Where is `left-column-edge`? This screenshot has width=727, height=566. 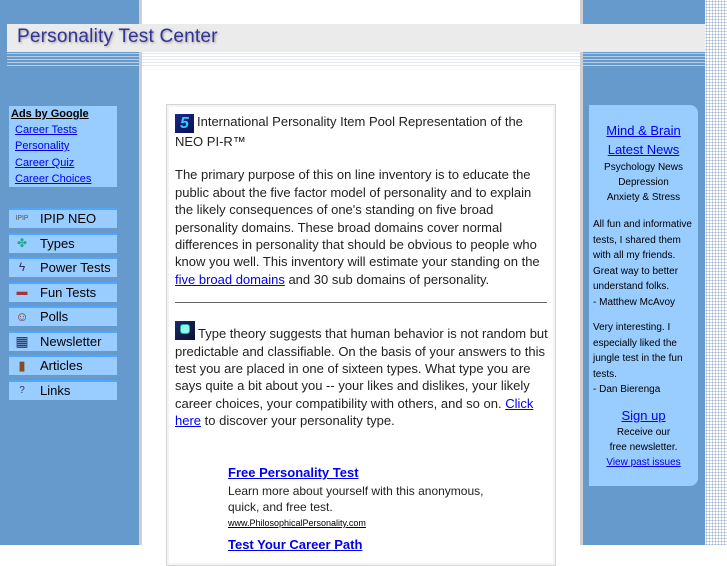
left-column-edge is located at coordinates (140, 272).